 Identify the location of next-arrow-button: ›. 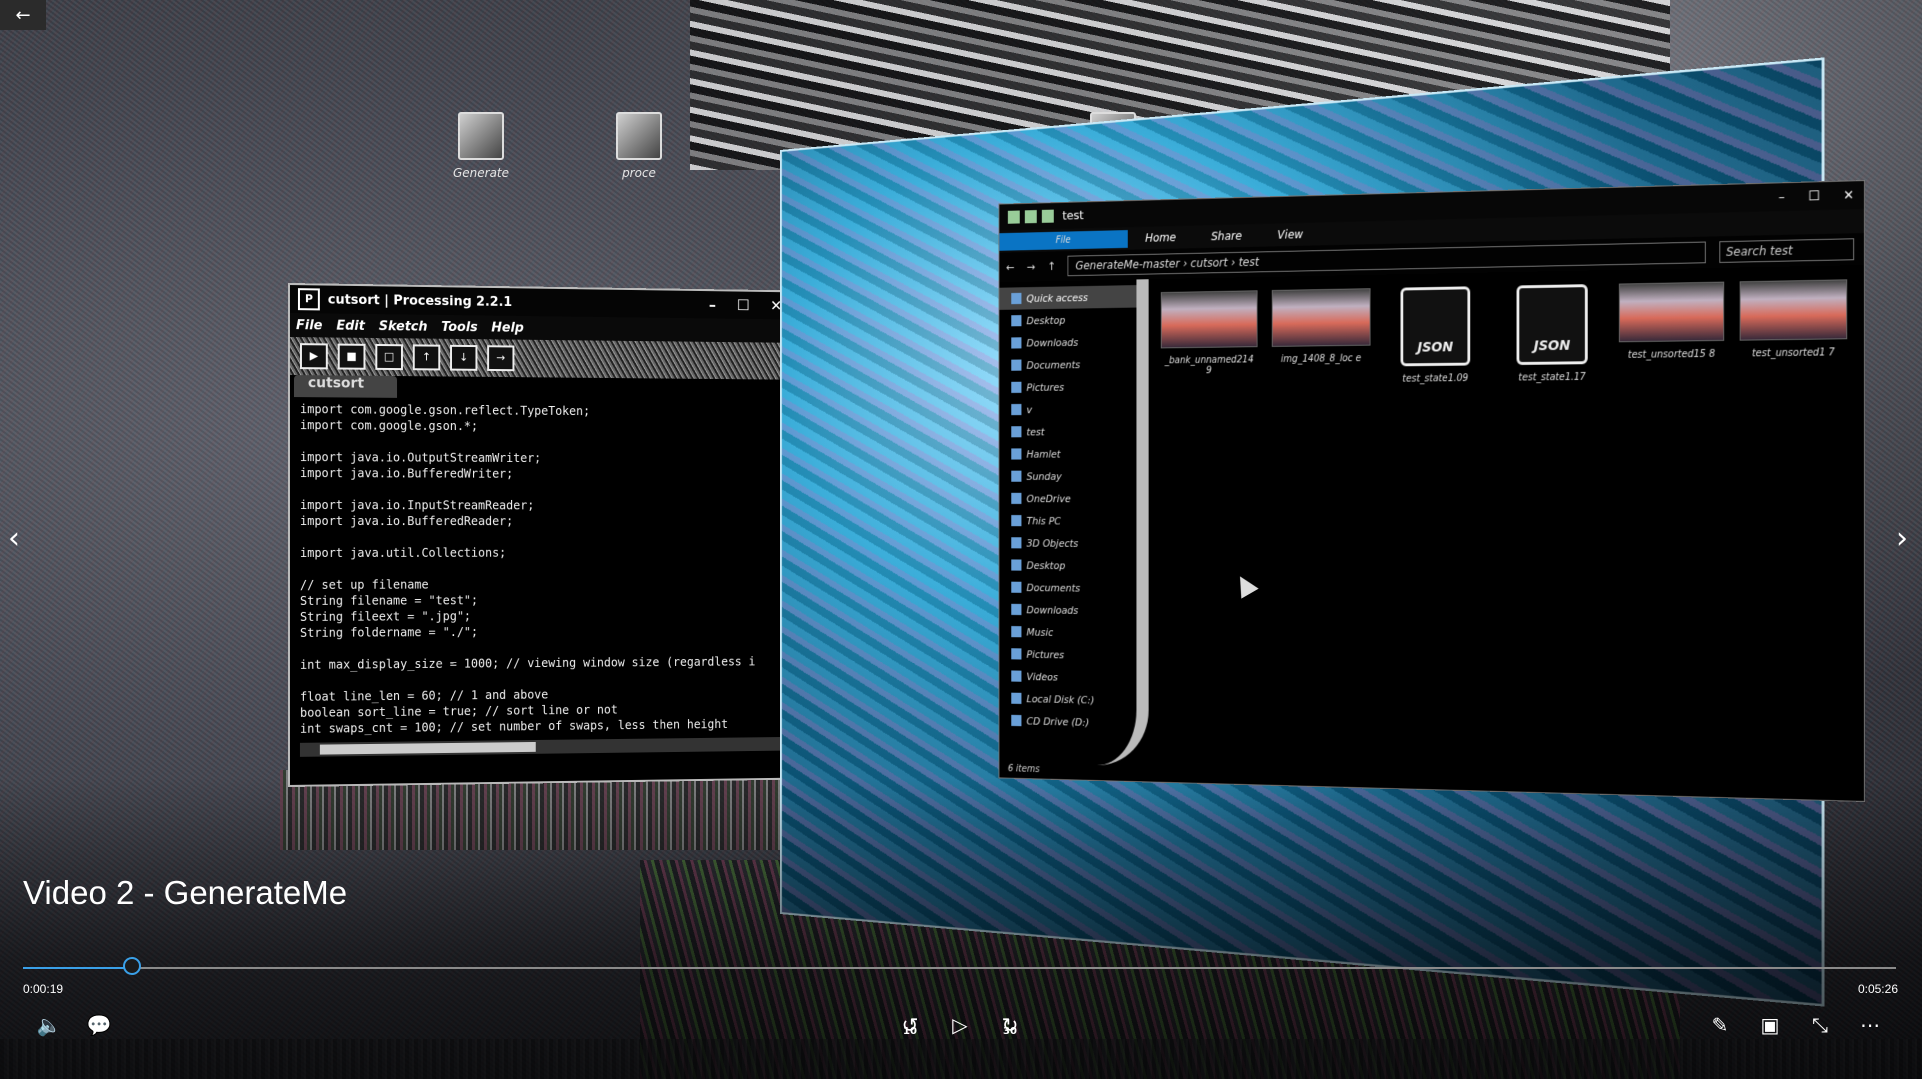
(1902, 539).